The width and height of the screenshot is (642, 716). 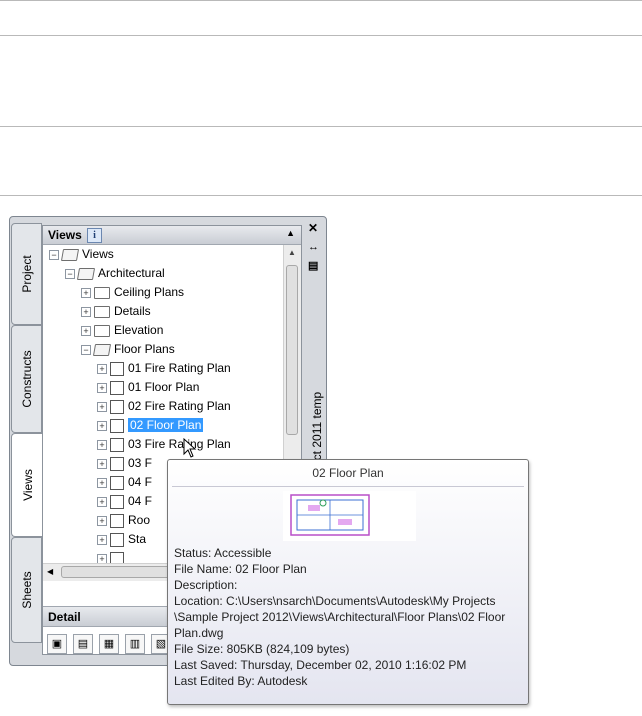 What do you see at coordinates (26, 590) in the screenshot?
I see `tab-sheets: Sheets` at bounding box center [26, 590].